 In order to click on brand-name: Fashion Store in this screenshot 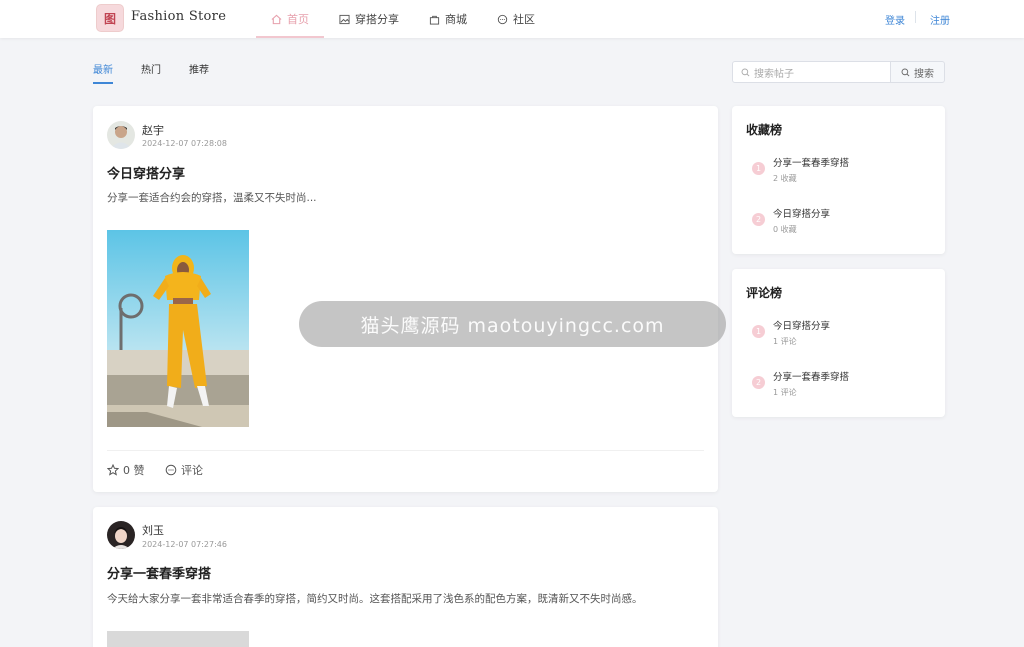, I will do `click(178, 16)`.